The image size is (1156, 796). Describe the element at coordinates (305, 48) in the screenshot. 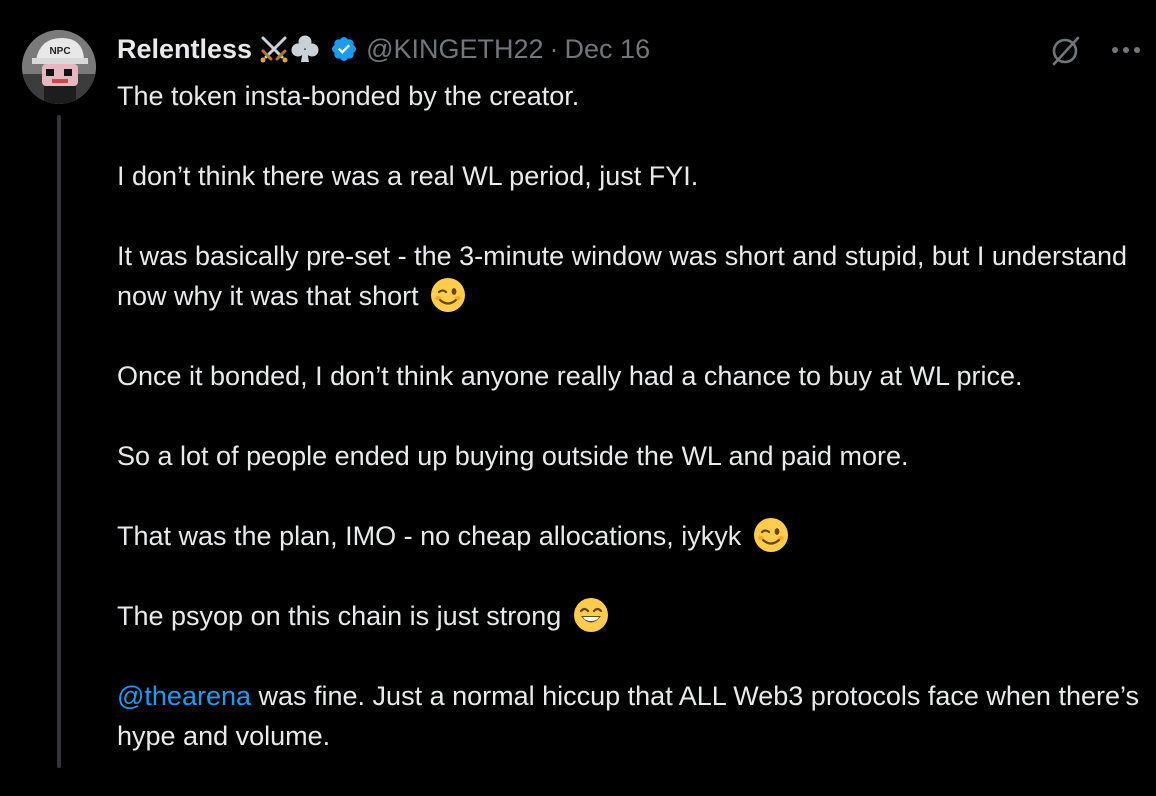

I see `club-suit-emoji` at that location.